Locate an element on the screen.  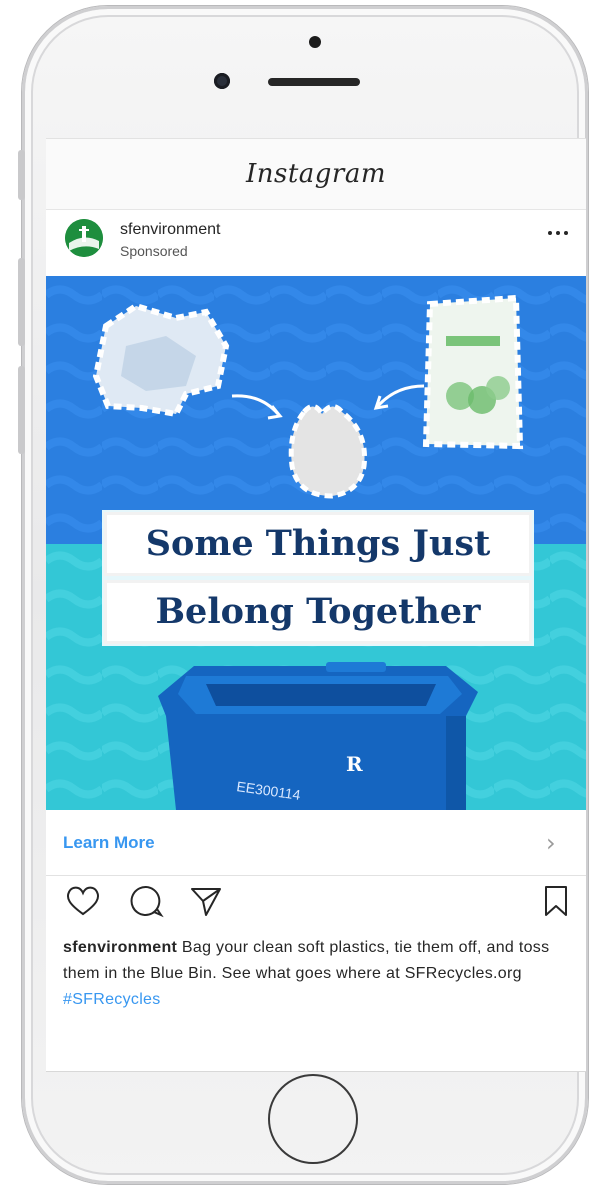
post-username: sfenvironment is located at coordinates (170, 230).